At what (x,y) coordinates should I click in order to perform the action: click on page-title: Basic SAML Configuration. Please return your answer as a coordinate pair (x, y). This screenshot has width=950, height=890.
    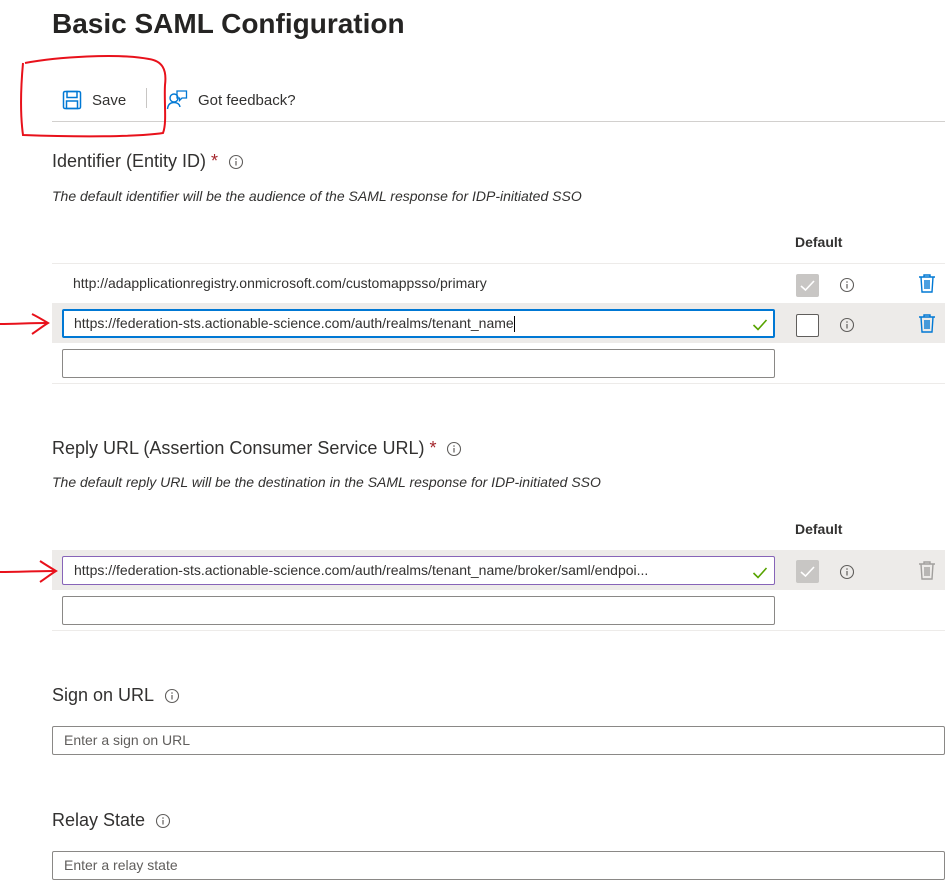
    Looking at the image, I should click on (228, 23).